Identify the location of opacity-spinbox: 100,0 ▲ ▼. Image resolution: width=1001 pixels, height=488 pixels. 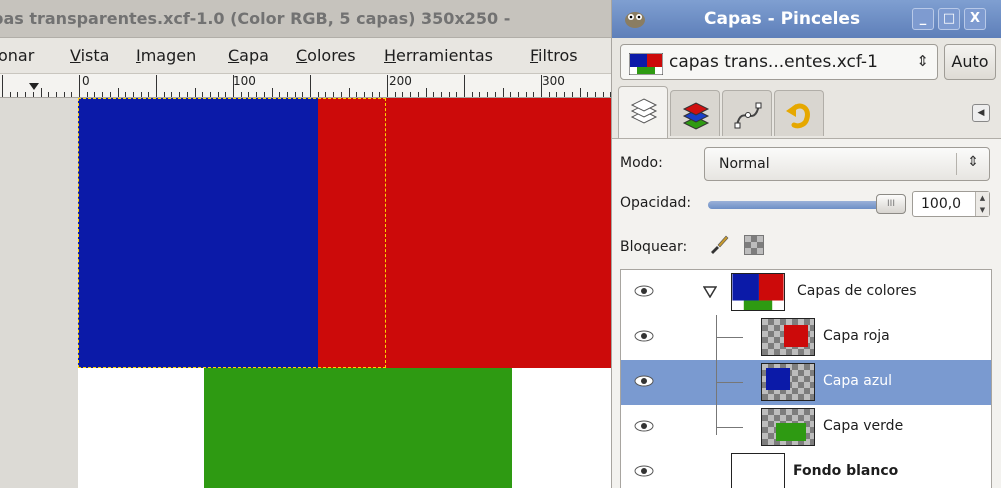
(951, 204).